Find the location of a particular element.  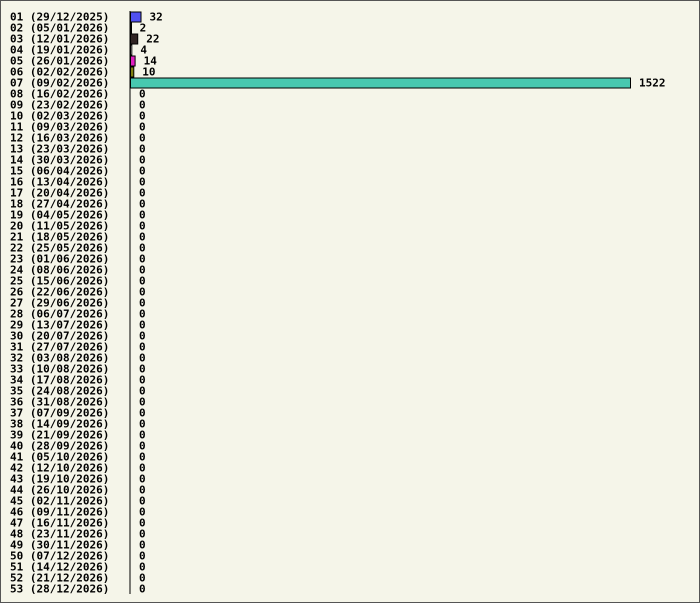

value-label: 32 is located at coordinates (156, 17).